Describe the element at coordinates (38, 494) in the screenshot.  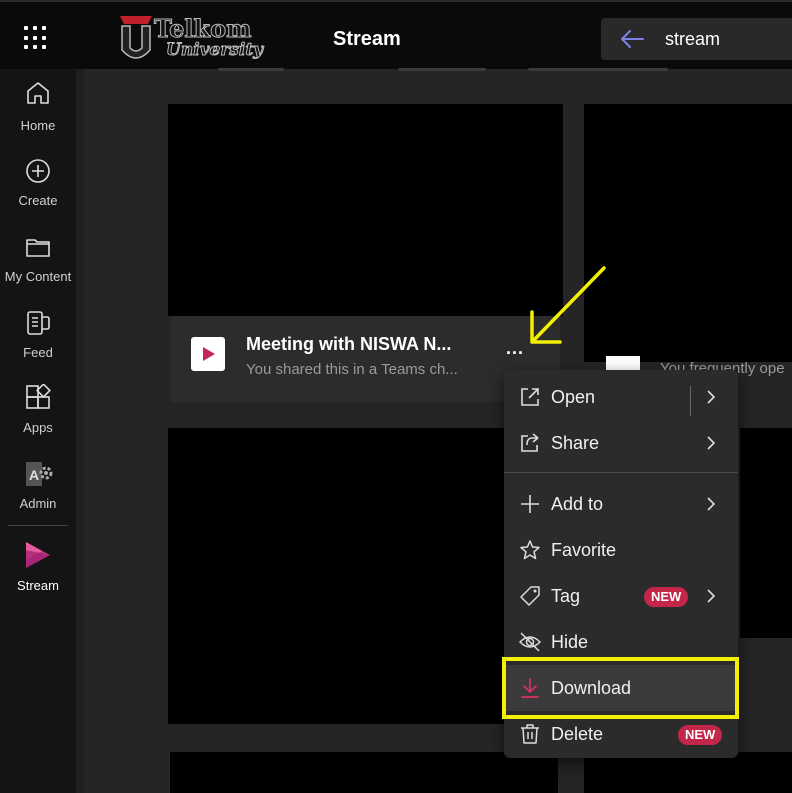
I see `rail-item-admin: A Admin` at that location.